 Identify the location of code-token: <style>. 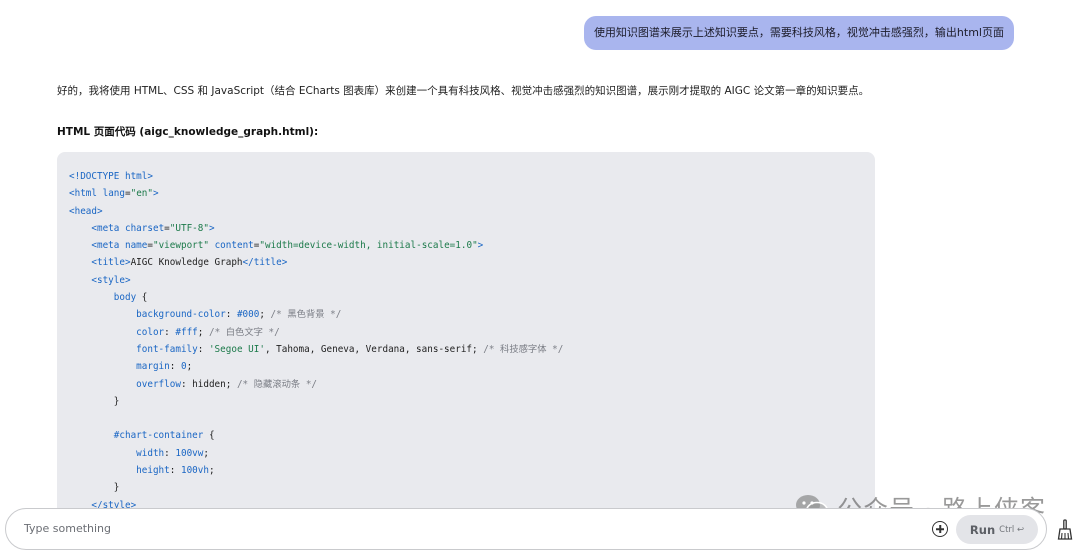
(111, 280).